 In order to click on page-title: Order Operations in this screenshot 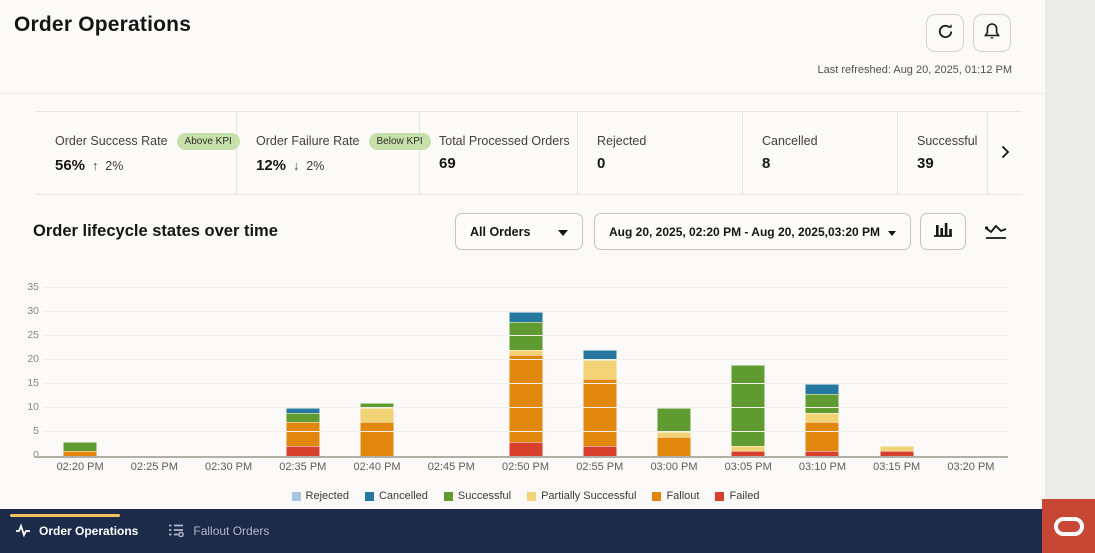, I will do `click(103, 24)`.